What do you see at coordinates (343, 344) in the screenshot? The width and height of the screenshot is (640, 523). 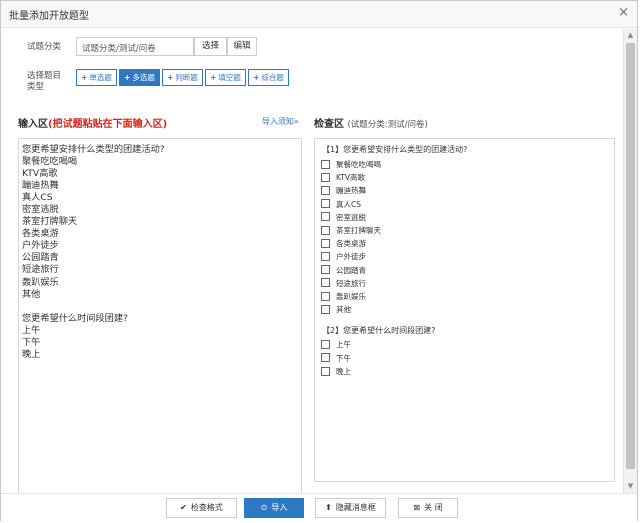 I see `option-label: 上午` at bounding box center [343, 344].